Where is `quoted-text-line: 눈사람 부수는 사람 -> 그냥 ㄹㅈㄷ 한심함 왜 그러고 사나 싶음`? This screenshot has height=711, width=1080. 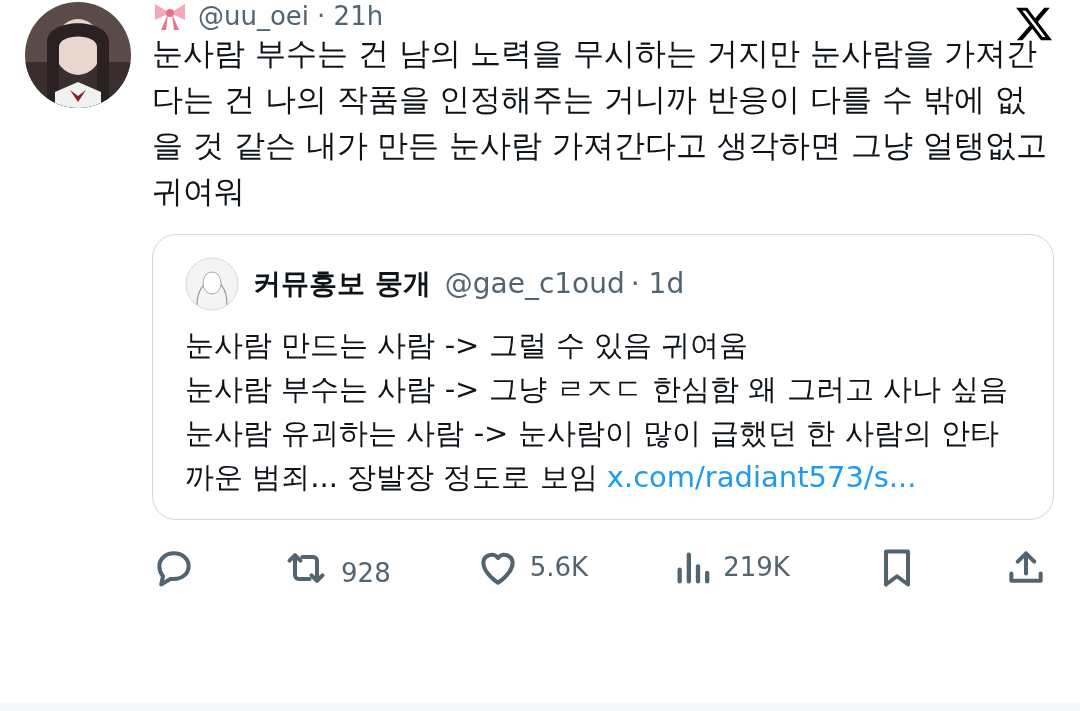
quoted-text-line: 눈사람 부수는 사람 -> 그냥 ㄹㅈㄷ 한심함 왜 그러고 사나 싶음 is located at coordinates (597, 389).